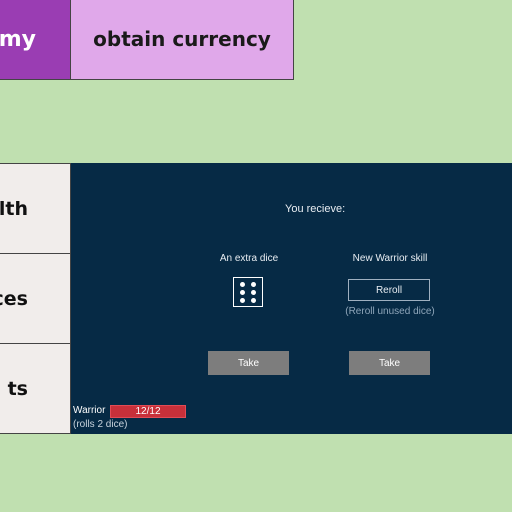  Describe the element at coordinates (14, 208) in the screenshot. I see `side-tab-label: lth` at that location.